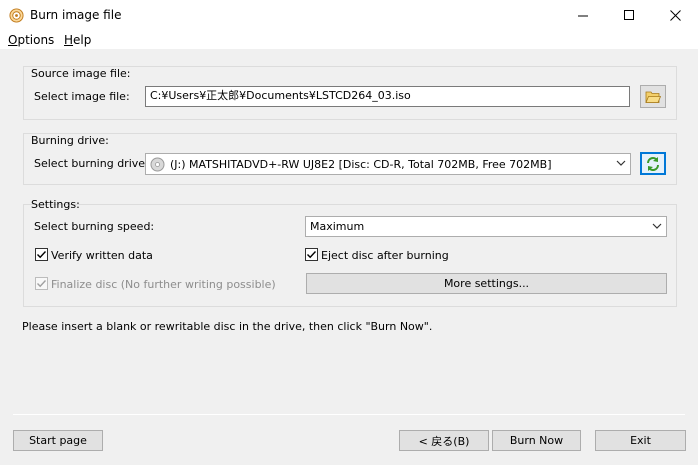 This screenshot has height=465, width=698. Describe the element at coordinates (349, 414) in the screenshot. I see `footer-separator` at that location.